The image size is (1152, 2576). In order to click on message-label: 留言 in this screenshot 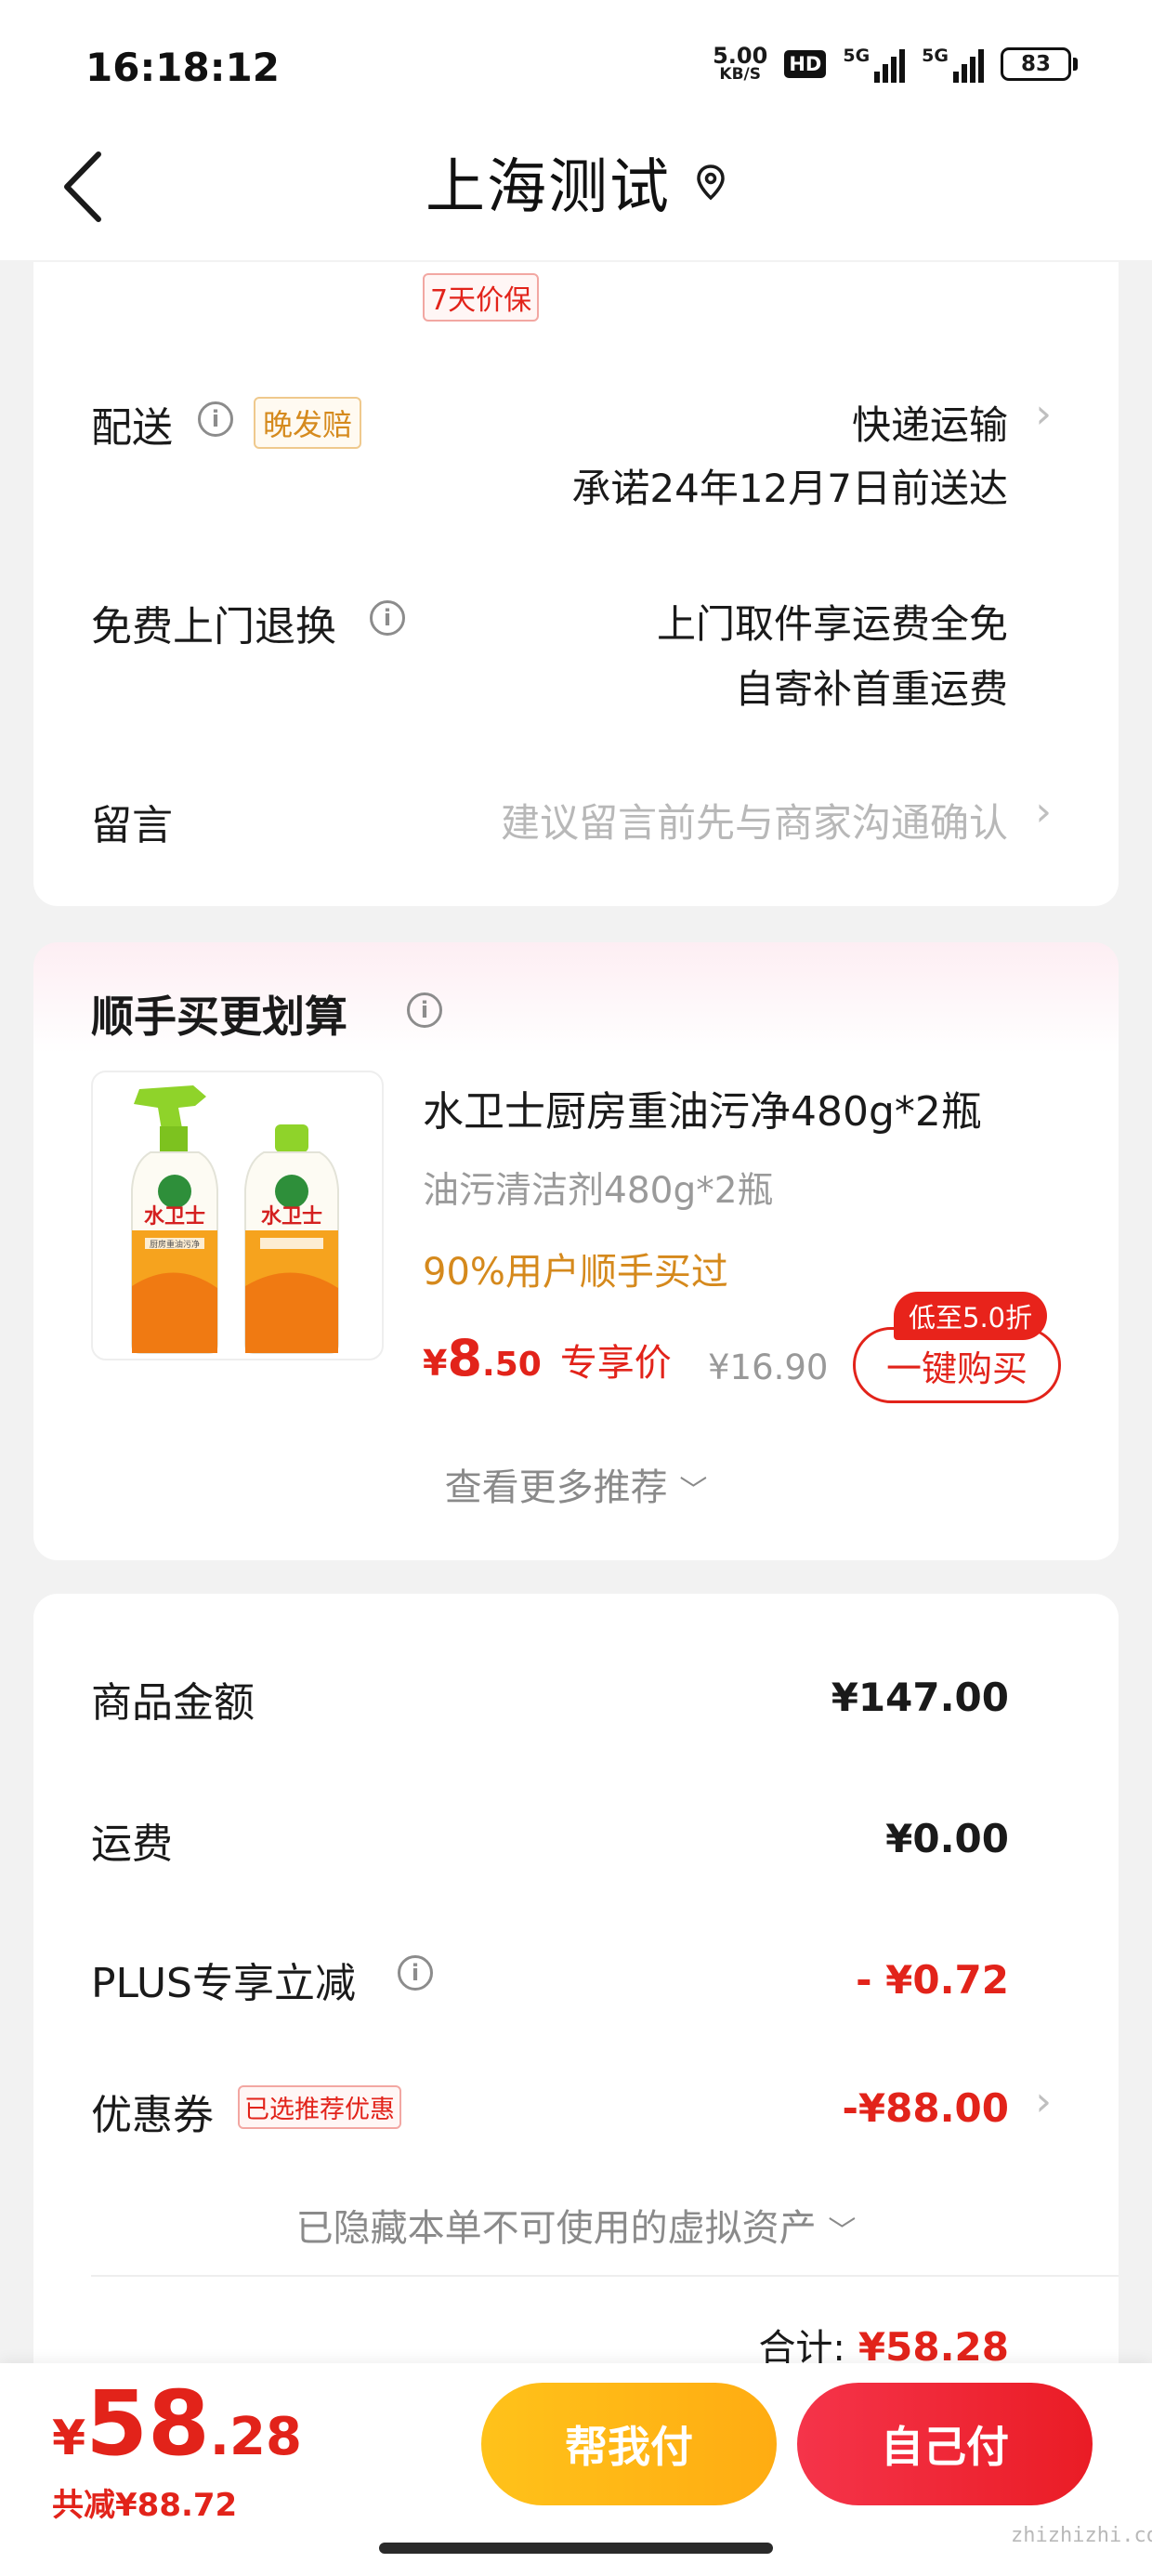, I will do `click(132, 825)`.